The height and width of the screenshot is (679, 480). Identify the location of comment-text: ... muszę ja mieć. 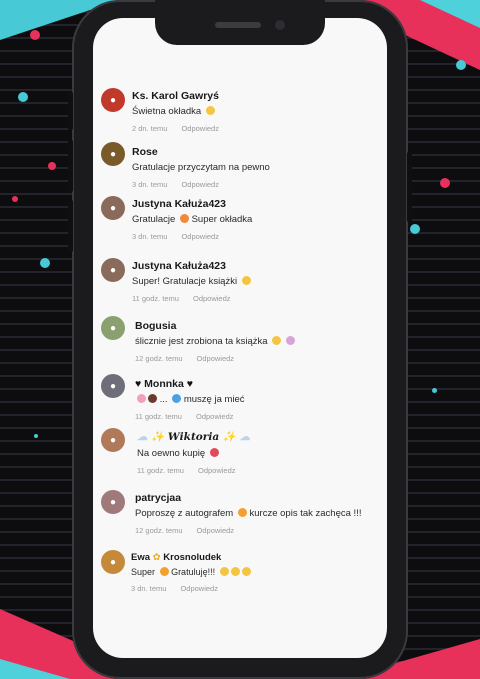
(190, 399).